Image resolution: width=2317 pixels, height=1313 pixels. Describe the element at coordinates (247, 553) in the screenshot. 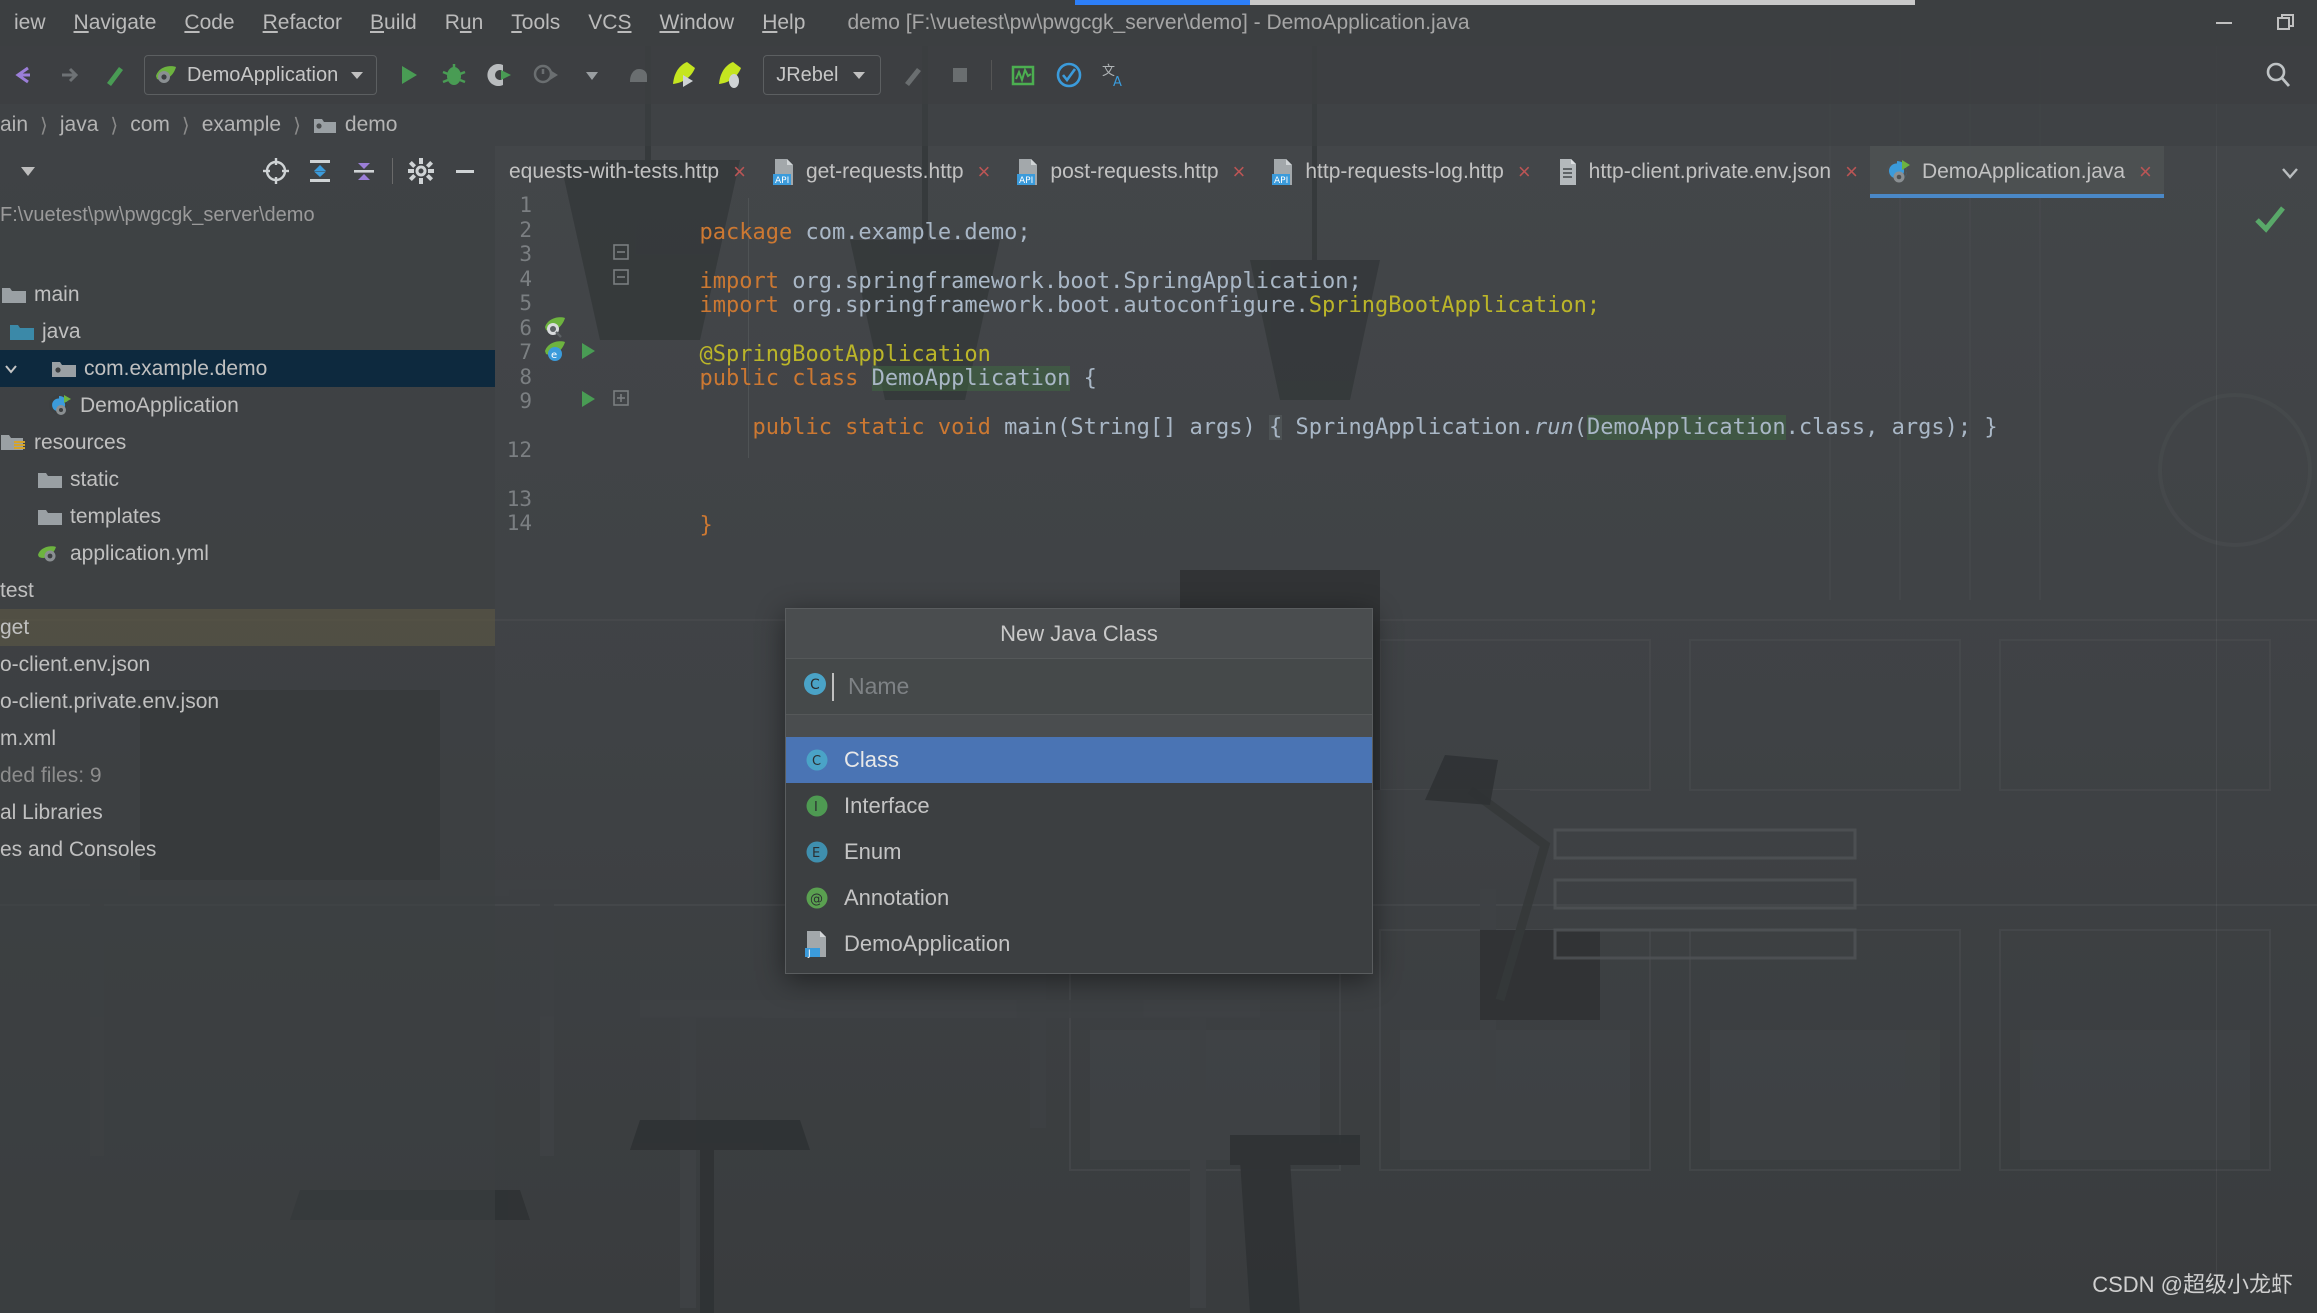

I see `tree-item-application-yml: application.yml` at that location.